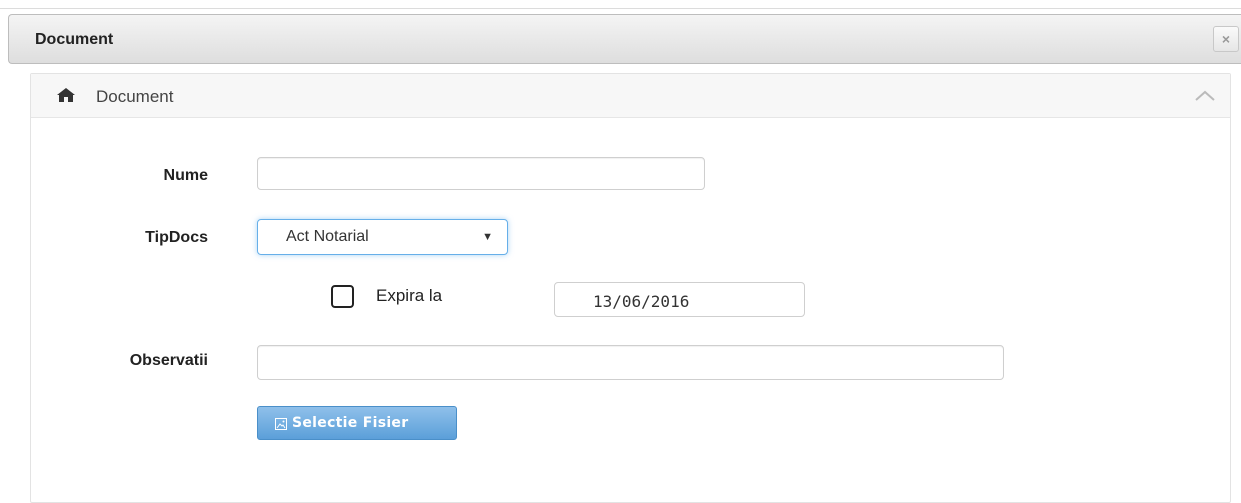  I want to click on tipdocs-label: TipDocs, so click(176, 237).